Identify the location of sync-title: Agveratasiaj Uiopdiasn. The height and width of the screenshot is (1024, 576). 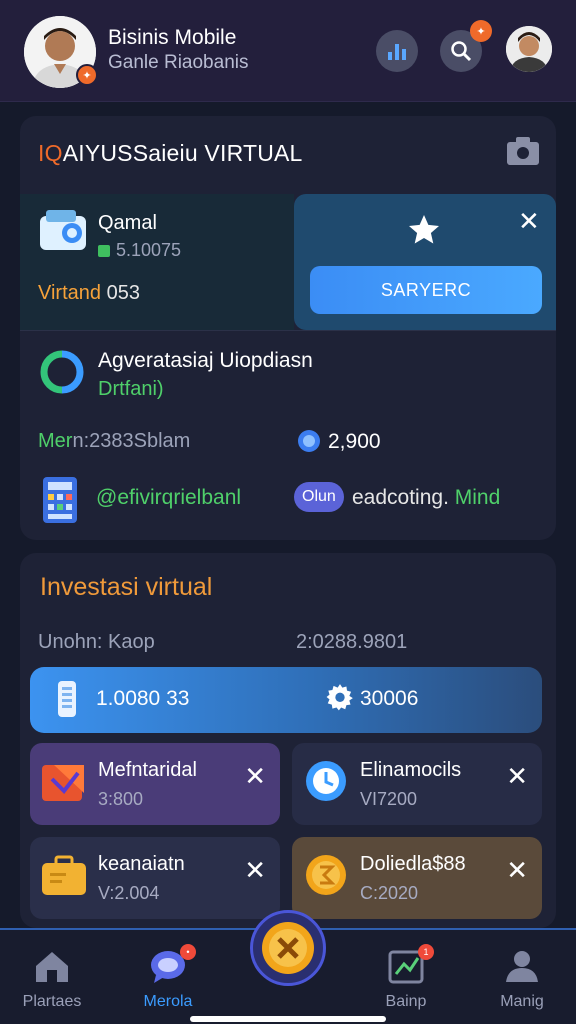
(205, 360).